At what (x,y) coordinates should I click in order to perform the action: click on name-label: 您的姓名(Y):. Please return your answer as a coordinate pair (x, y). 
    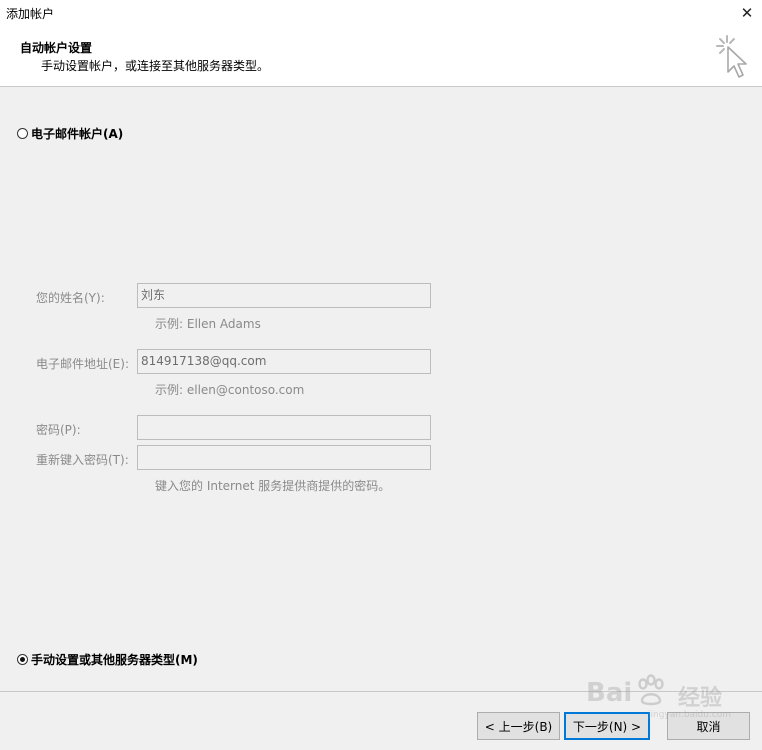
    Looking at the image, I should click on (70, 298).